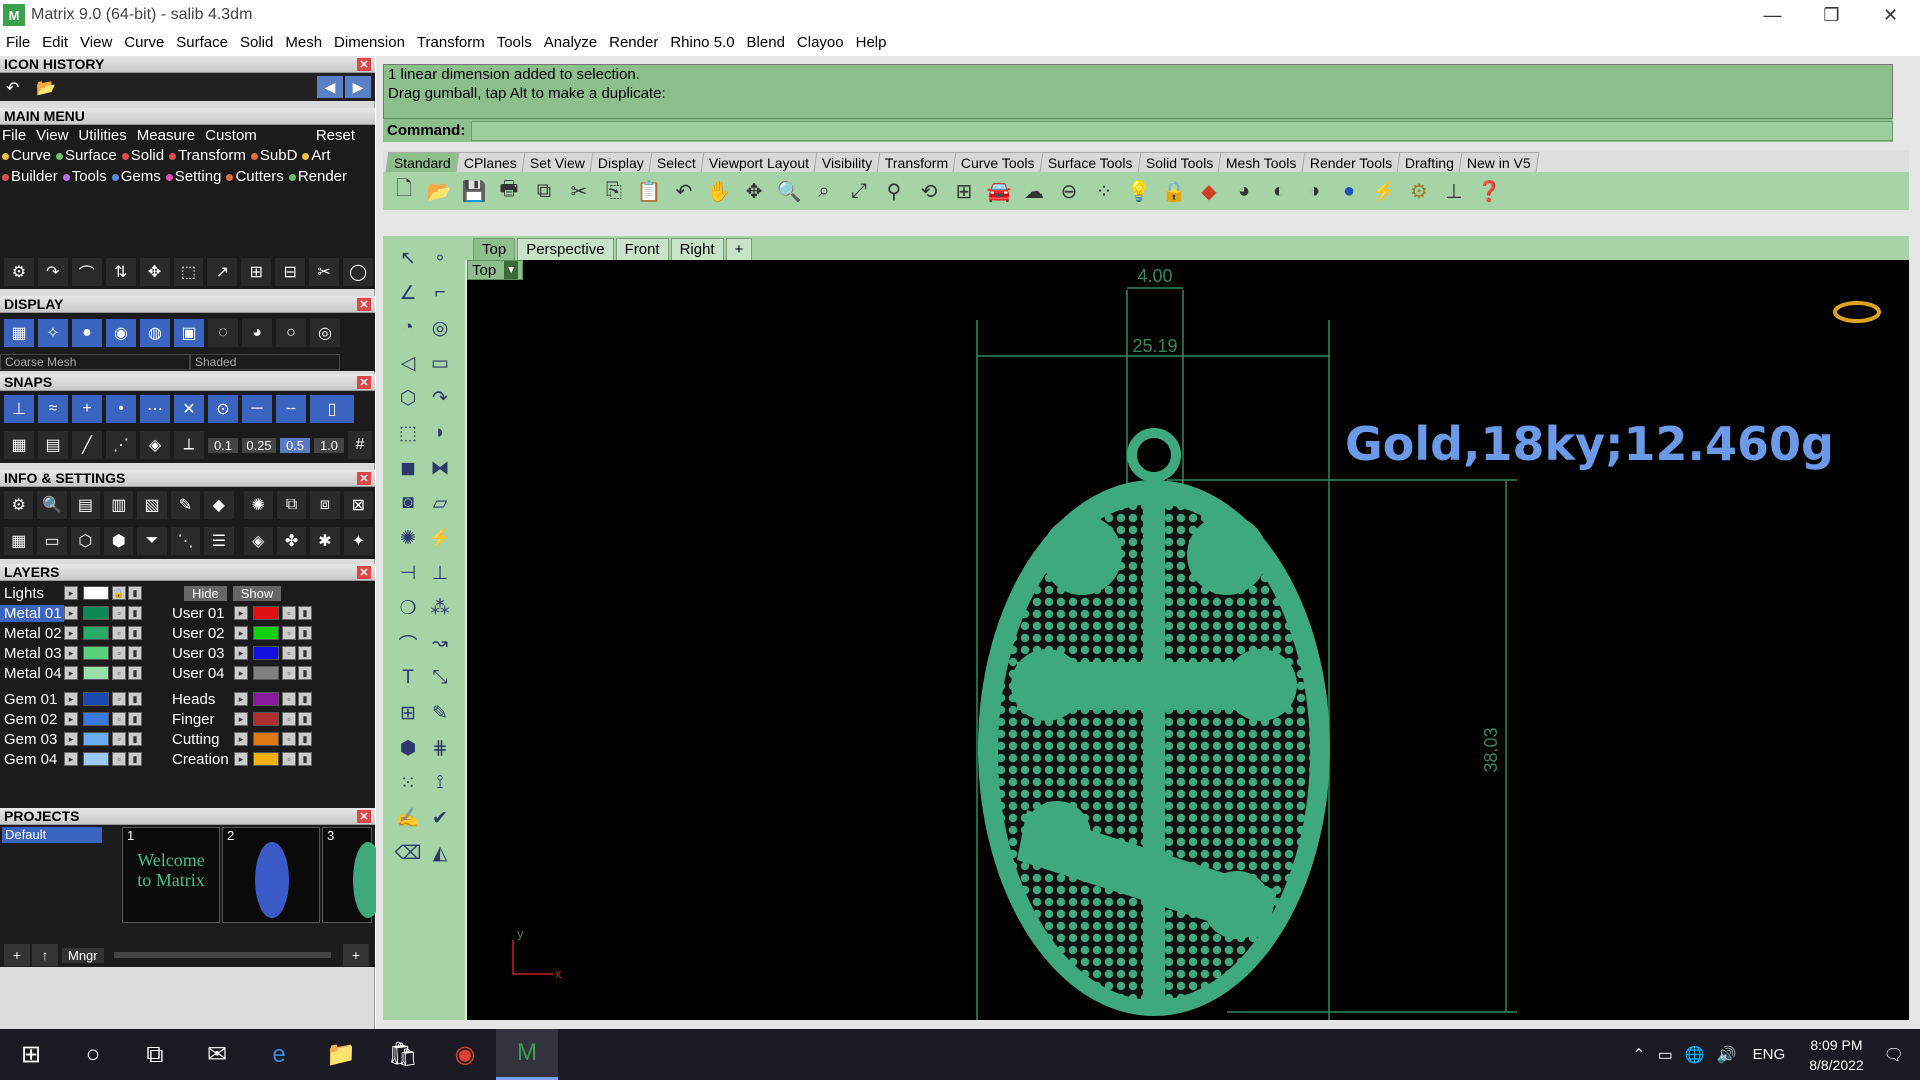 The height and width of the screenshot is (1080, 1920). Describe the element at coordinates (1139, 191) in the screenshot. I see `light-bulb-icon: 💡` at that location.